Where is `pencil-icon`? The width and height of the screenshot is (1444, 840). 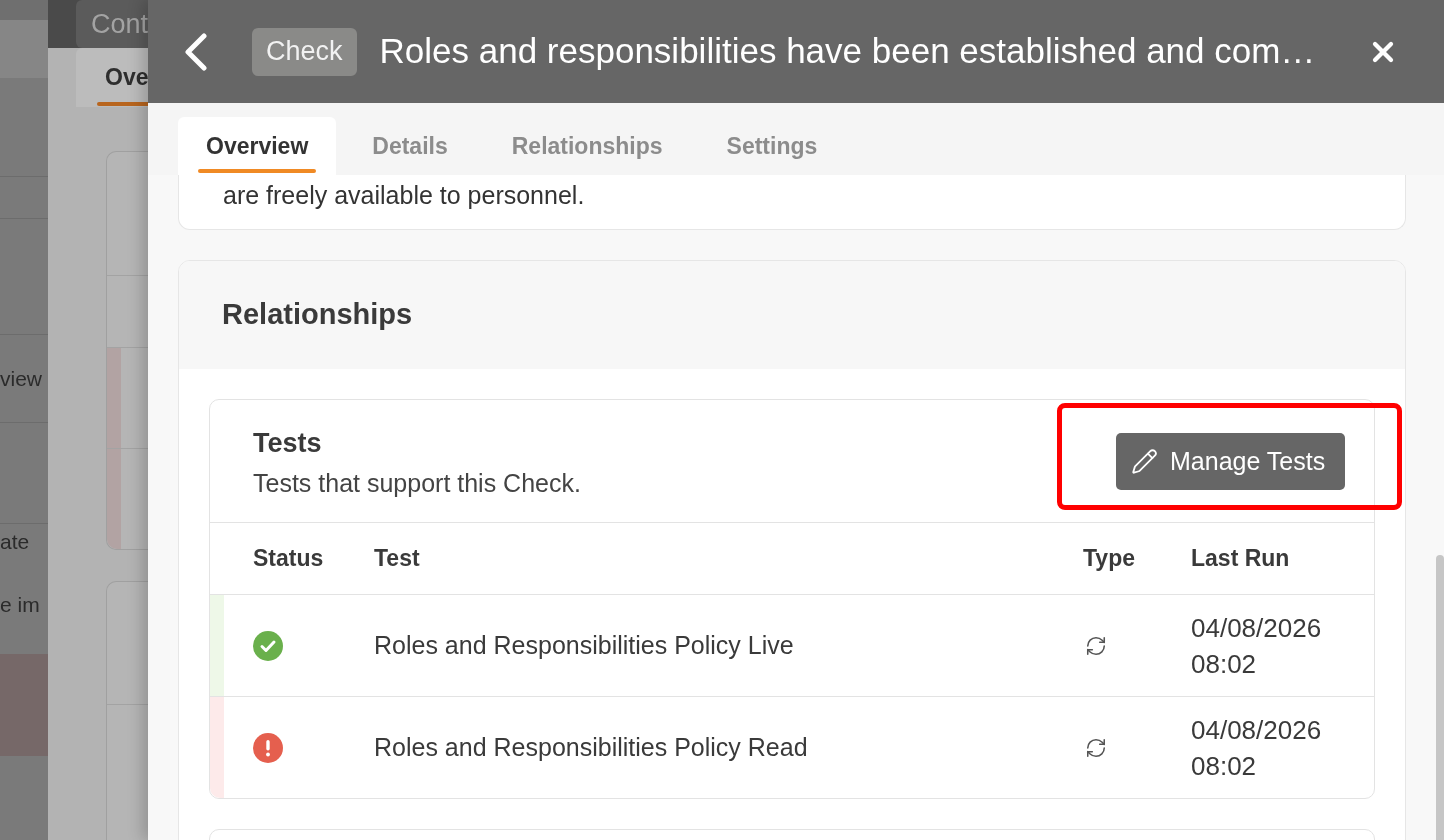 pencil-icon is located at coordinates (1144, 461).